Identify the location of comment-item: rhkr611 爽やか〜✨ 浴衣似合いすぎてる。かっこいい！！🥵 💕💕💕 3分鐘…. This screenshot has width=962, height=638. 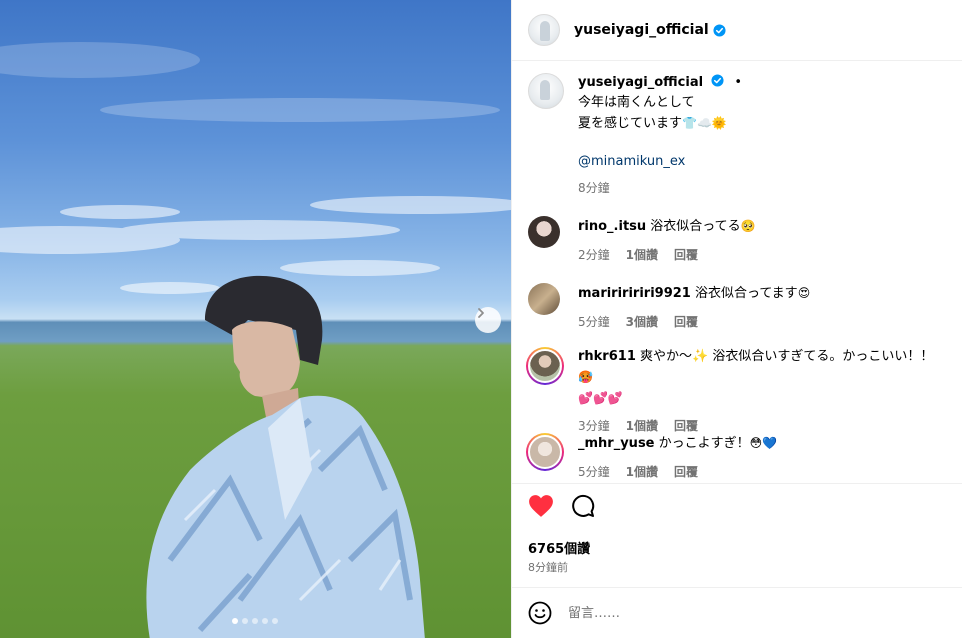
(737, 391).